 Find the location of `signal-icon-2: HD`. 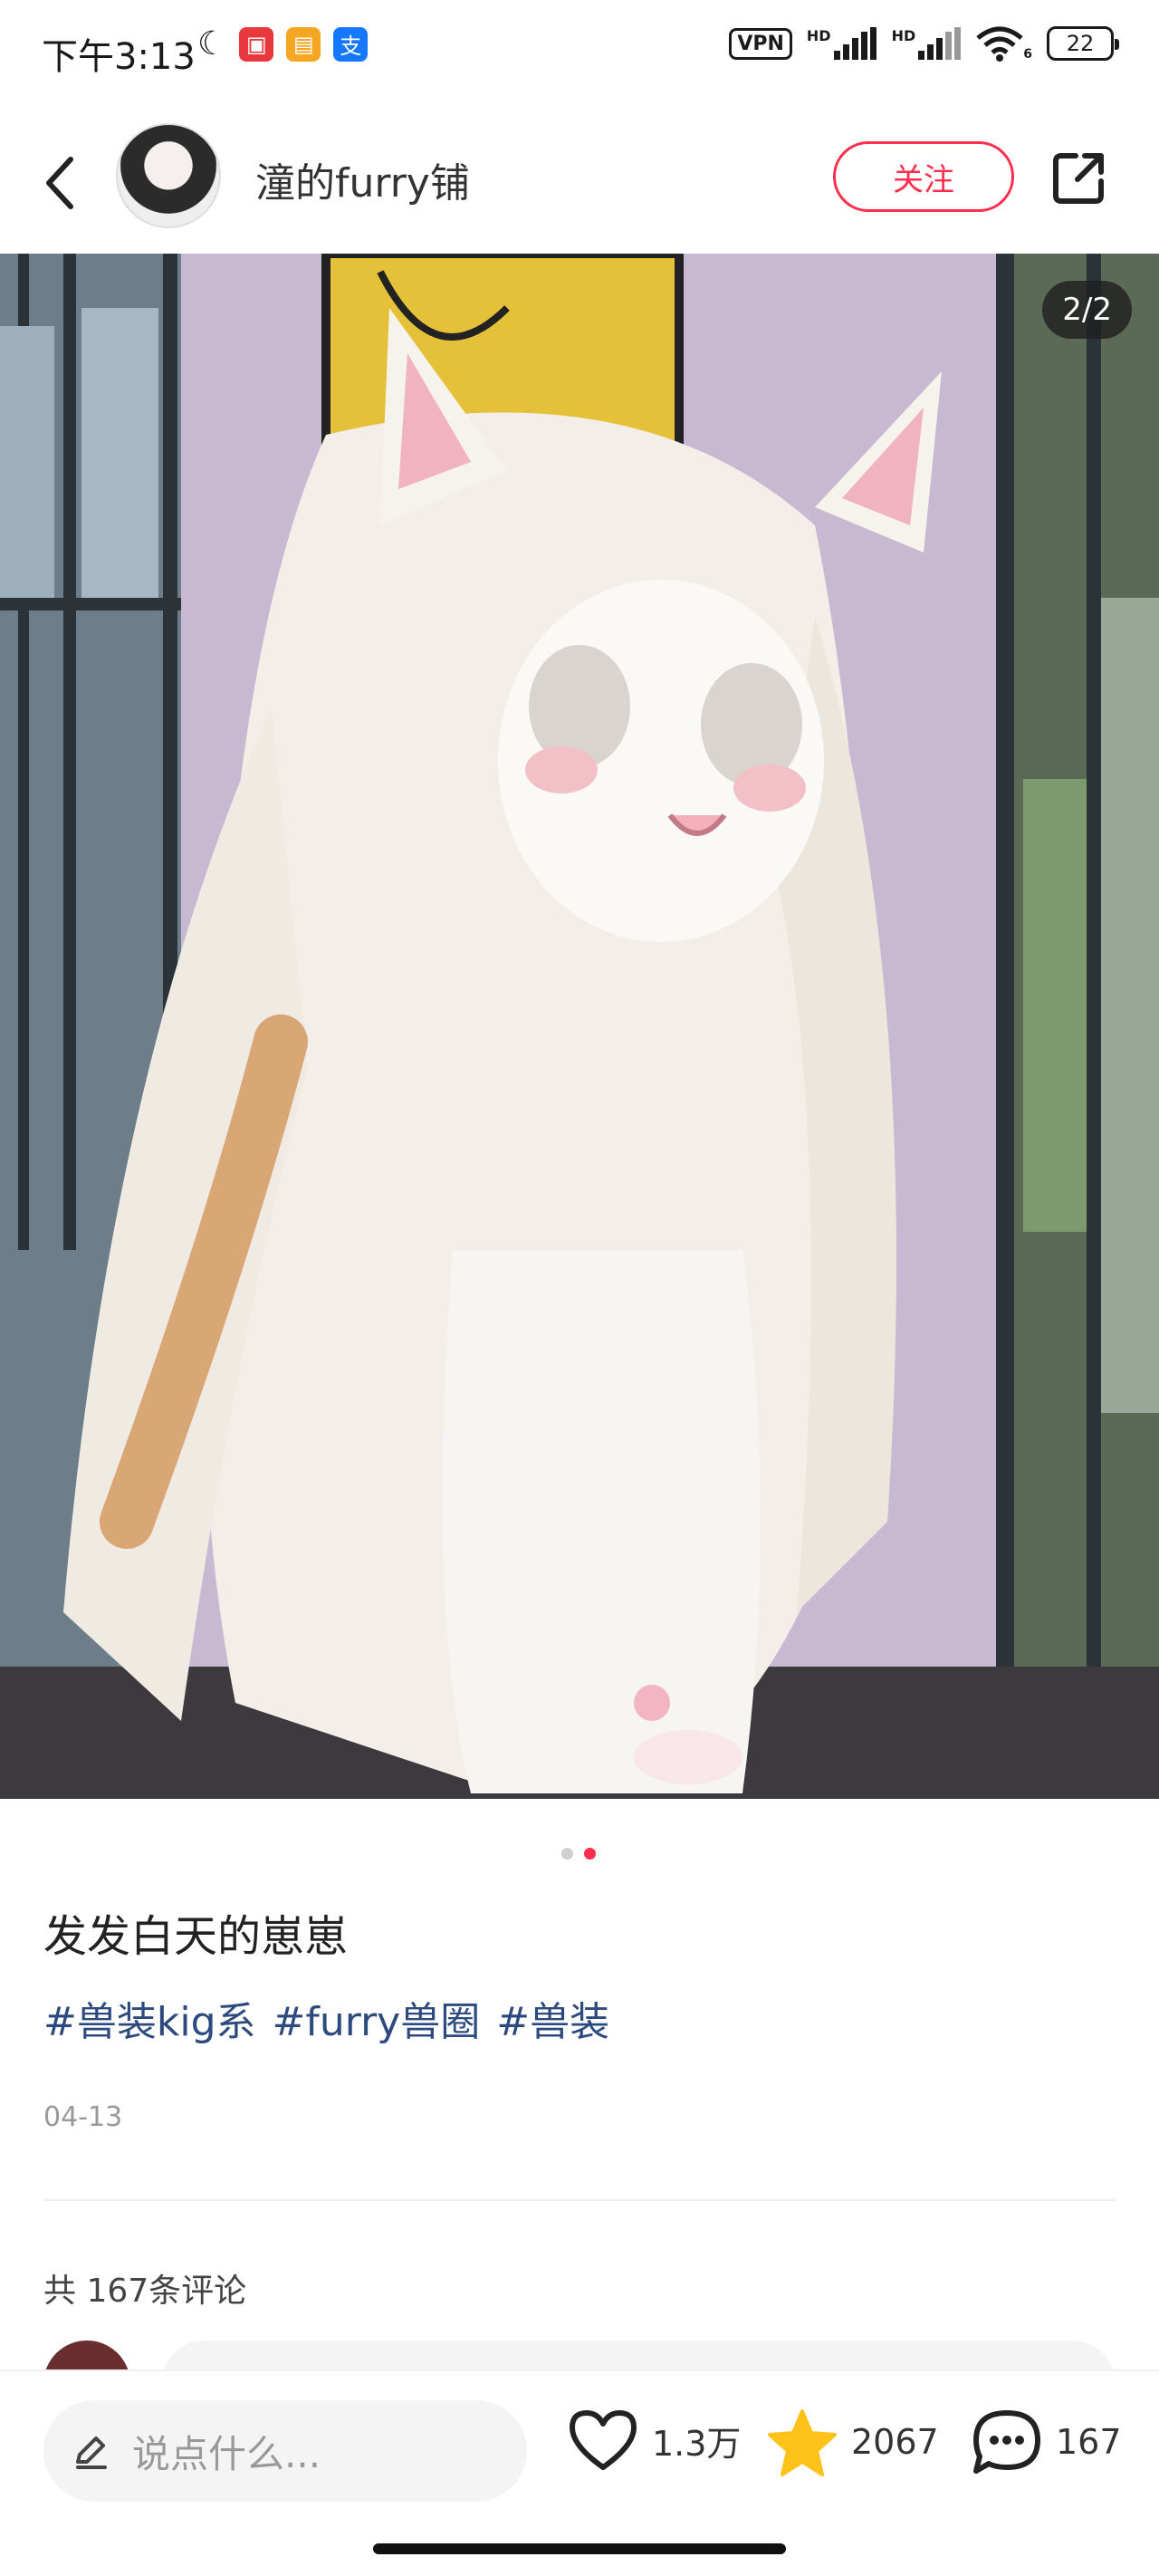

signal-icon-2: HD is located at coordinates (928, 43).